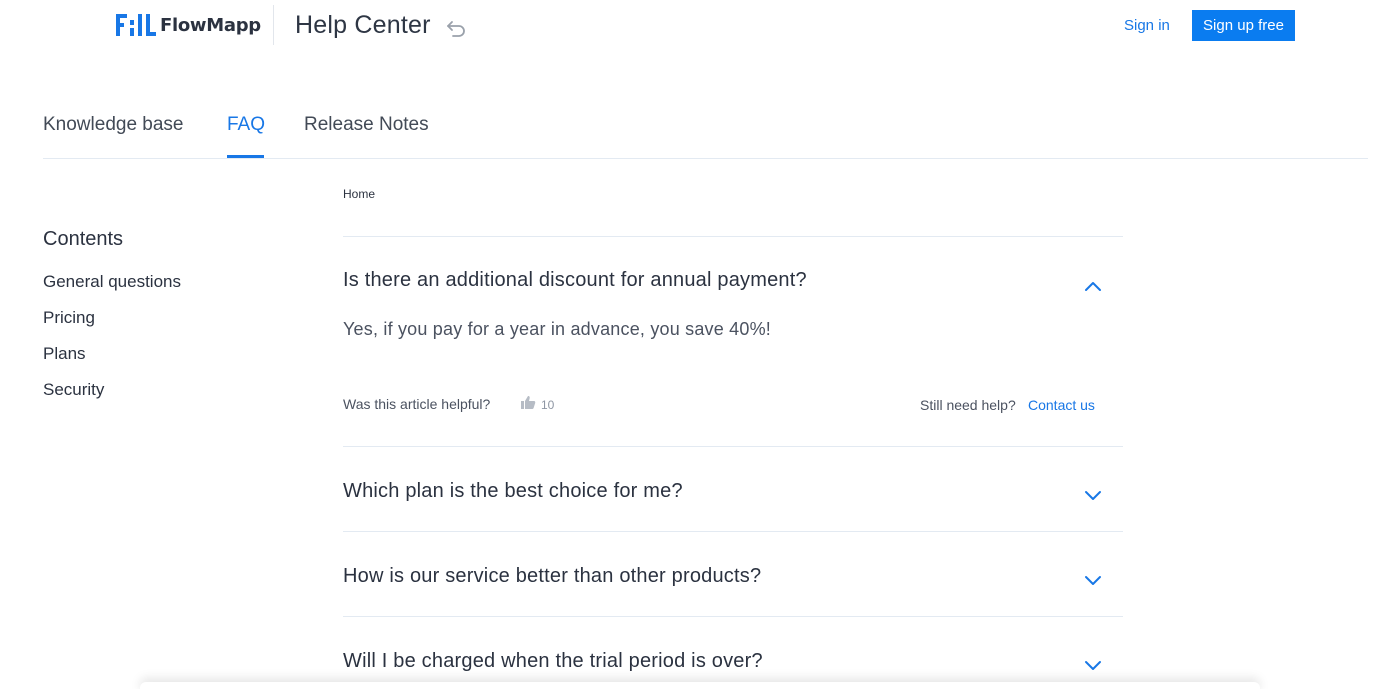 Image resolution: width=1382 pixels, height=689 pixels. I want to click on help-center-title: Help Center, so click(363, 25).